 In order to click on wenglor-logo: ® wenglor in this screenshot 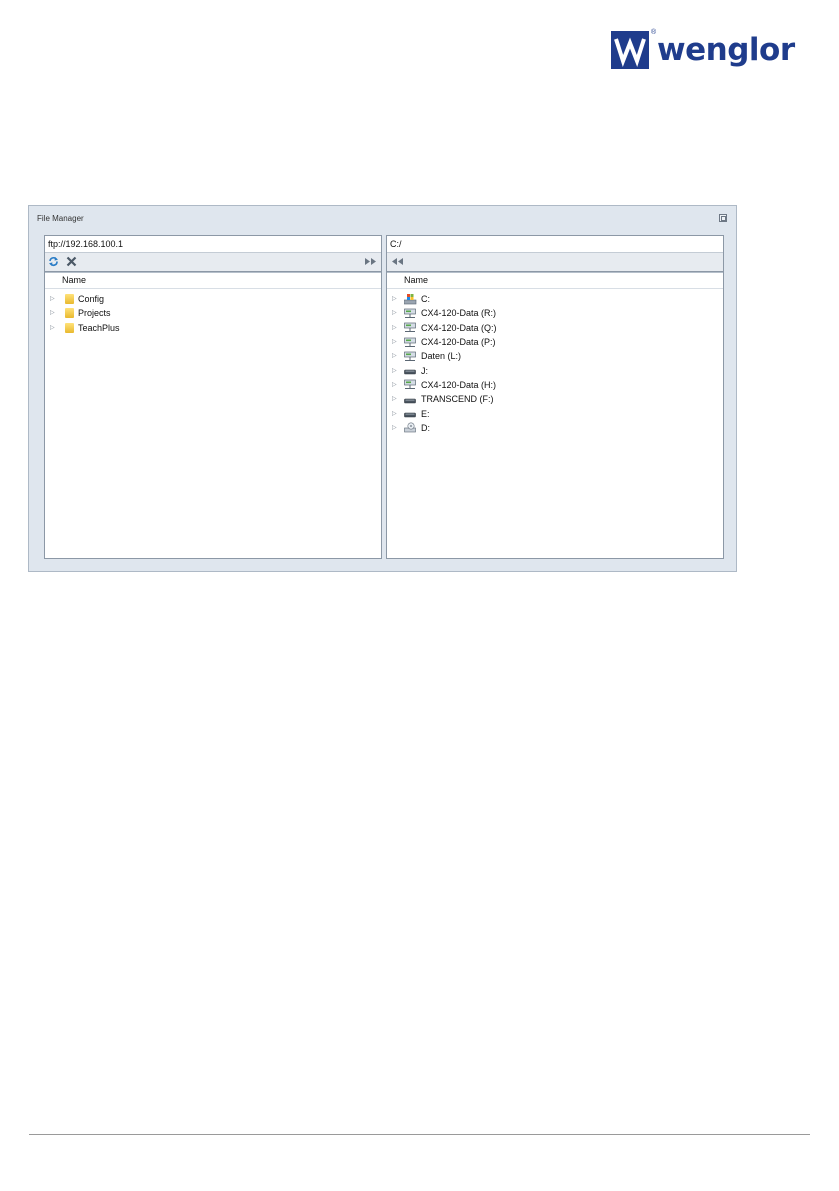, I will do `click(712, 49)`.